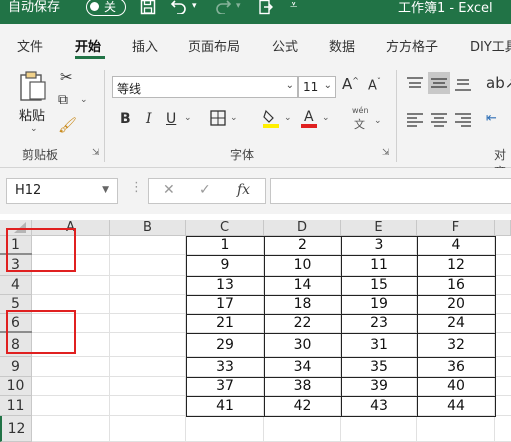 The image size is (511, 442). Describe the element at coordinates (225, 265) in the screenshot. I see `table-cell: 9` at that location.